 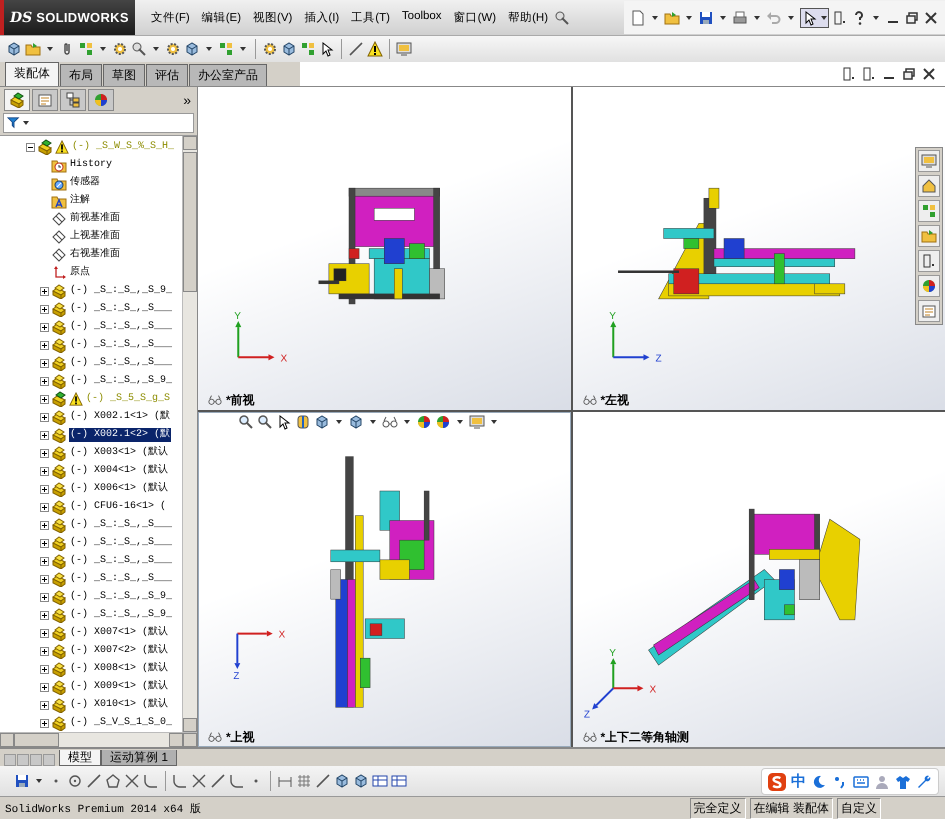 What do you see at coordinates (98, 739) in the screenshot?
I see `horizontal-scrollbar` at bounding box center [98, 739].